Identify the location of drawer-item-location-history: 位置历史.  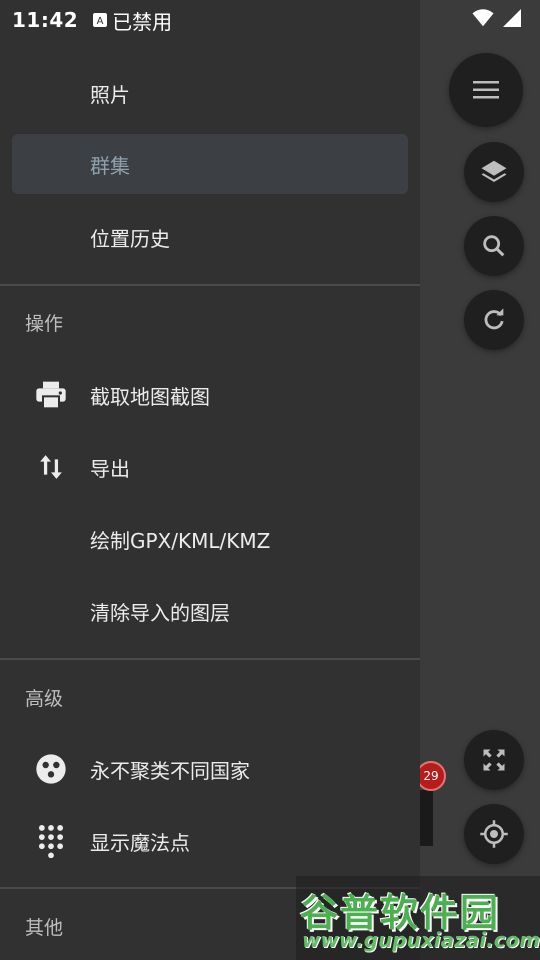
(210, 237).